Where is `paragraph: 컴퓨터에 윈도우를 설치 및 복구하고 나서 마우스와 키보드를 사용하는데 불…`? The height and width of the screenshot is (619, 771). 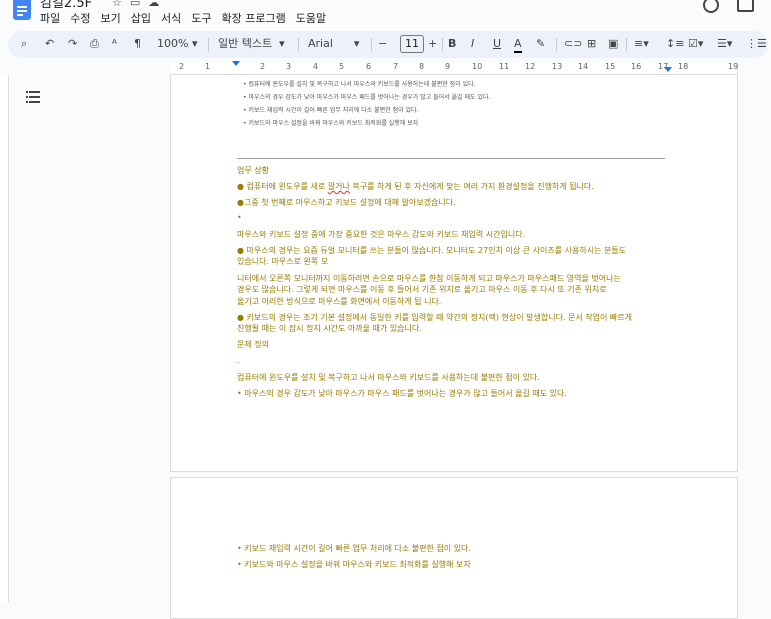 paragraph: 컴퓨터에 윈도우를 설치 및 복구하고 나서 마우스와 키보드를 사용하는데 불… is located at coordinates (388, 377).